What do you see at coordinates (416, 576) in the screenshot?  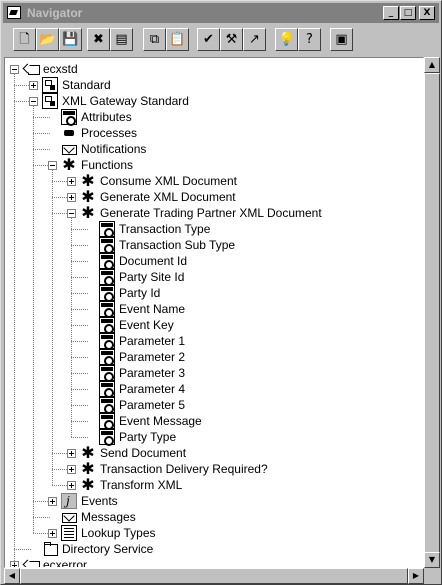 I see `scroll-right-button: ▶` at bounding box center [416, 576].